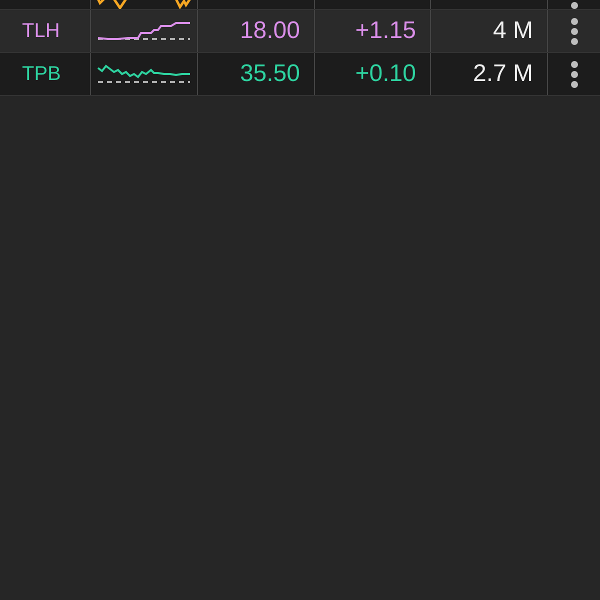 The width and height of the screenshot is (600, 600). What do you see at coordinates (41, 31) in the screenshot?
I see `ticker-label: TLH` at bounding box center [41, 31].